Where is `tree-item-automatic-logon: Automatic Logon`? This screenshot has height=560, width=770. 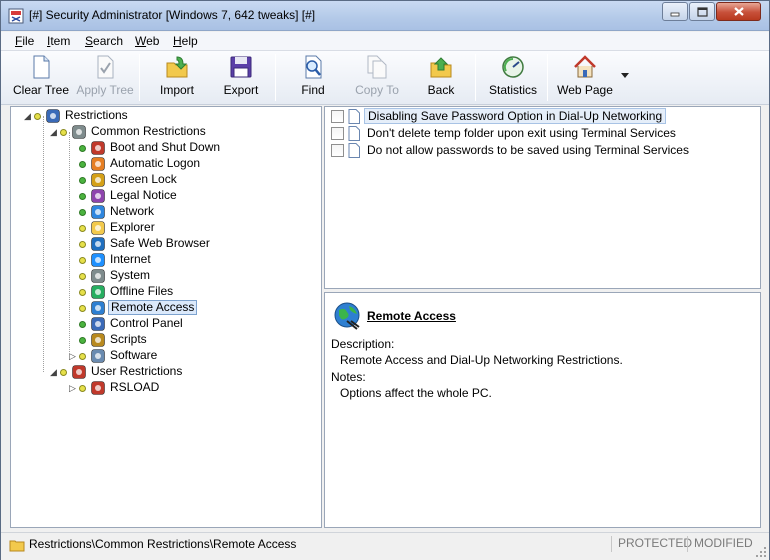
tree-item-automatic-logon: Automatic Logon is located at coordinates (161, 164).